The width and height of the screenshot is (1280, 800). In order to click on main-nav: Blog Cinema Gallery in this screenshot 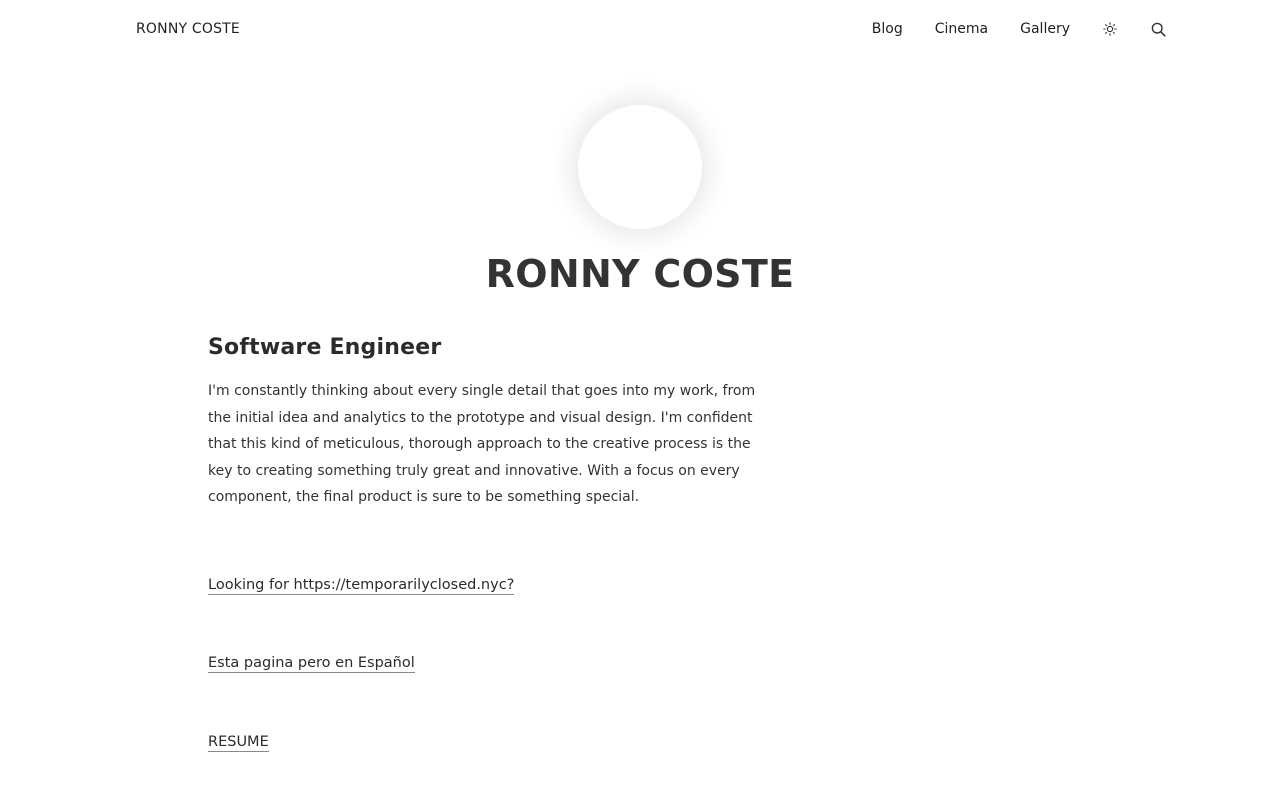, I will do `click(1019, 29)`.